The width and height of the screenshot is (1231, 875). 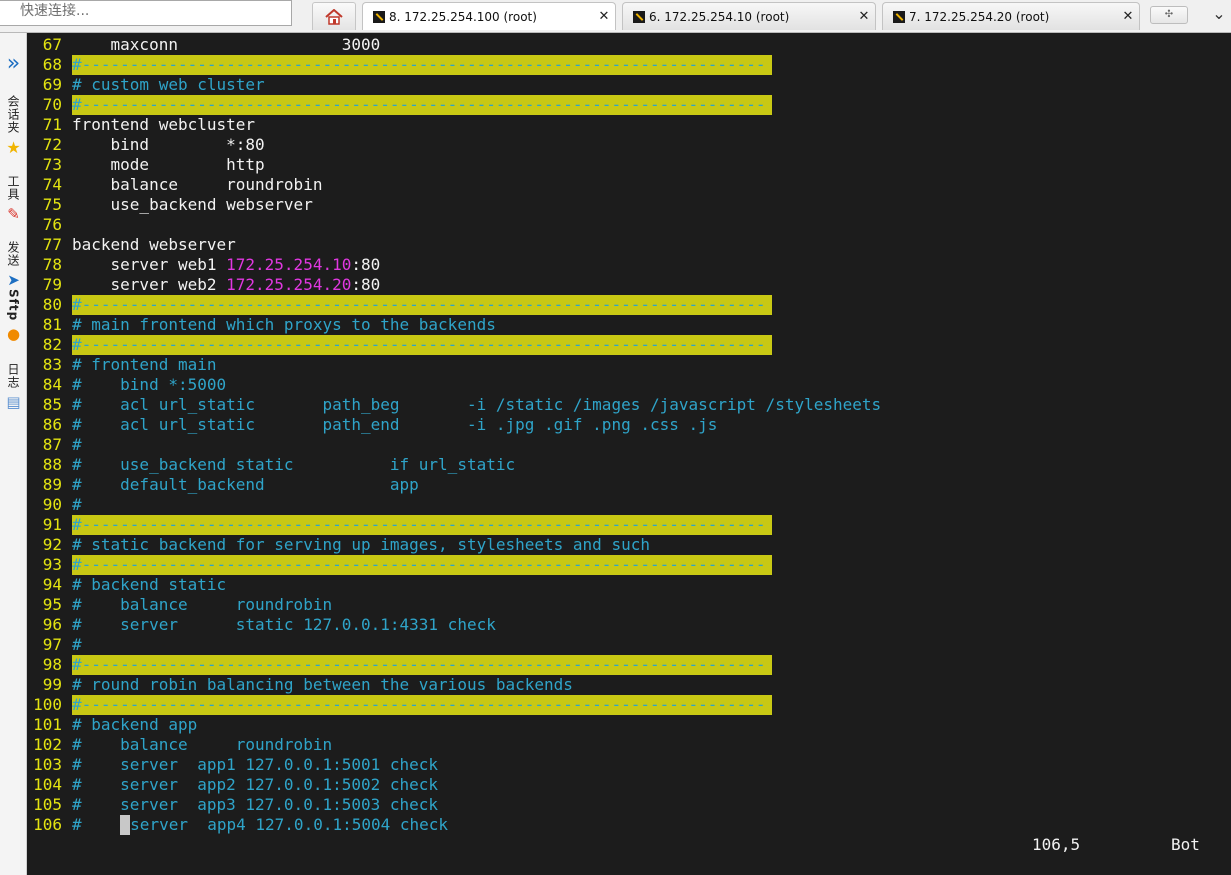 I want to click on line-number: 78, so click(x=52, y=264).